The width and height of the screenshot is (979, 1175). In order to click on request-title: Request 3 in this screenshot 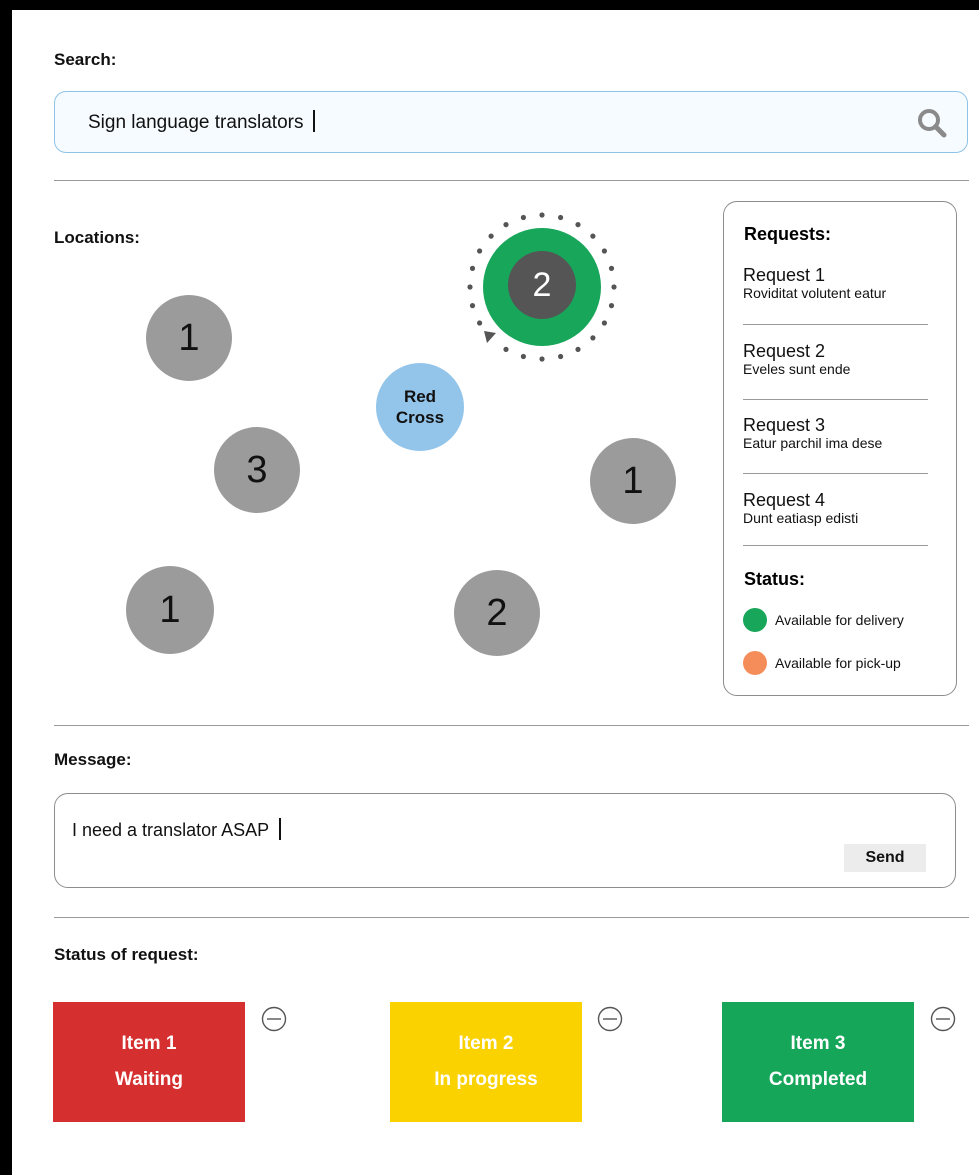, I will do `click(784, 425)`.